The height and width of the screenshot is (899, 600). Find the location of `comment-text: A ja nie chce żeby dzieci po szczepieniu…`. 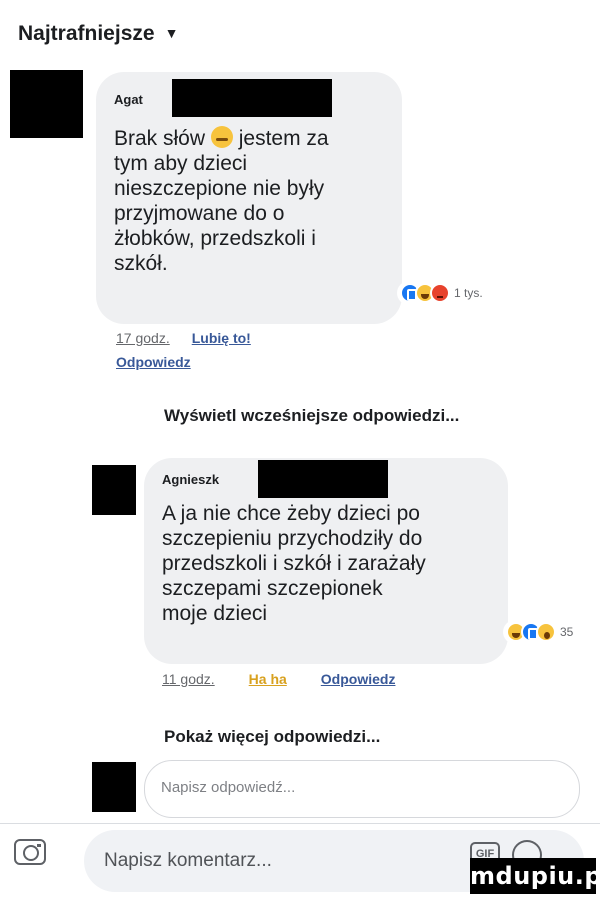

comment-text: A ja nie chce żeby dzieci po szczepieniu… is located at coordinates (294, 563).